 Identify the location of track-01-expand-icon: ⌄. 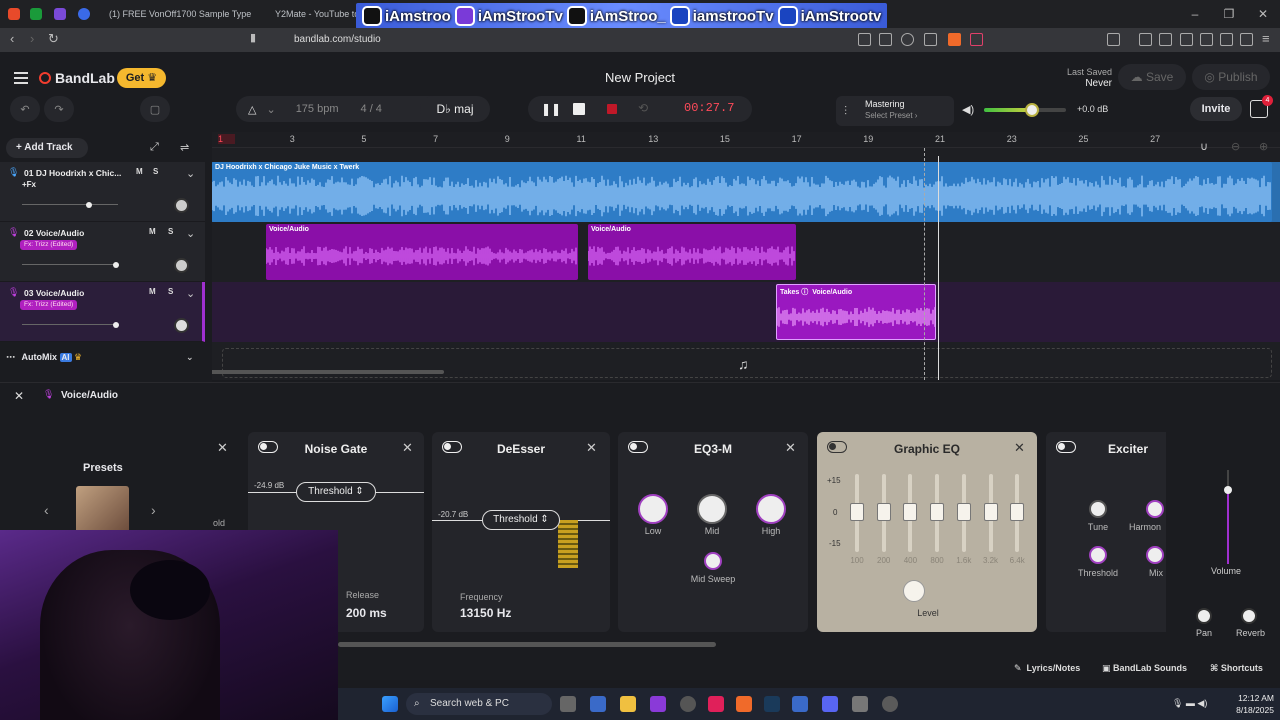
(190, 173).